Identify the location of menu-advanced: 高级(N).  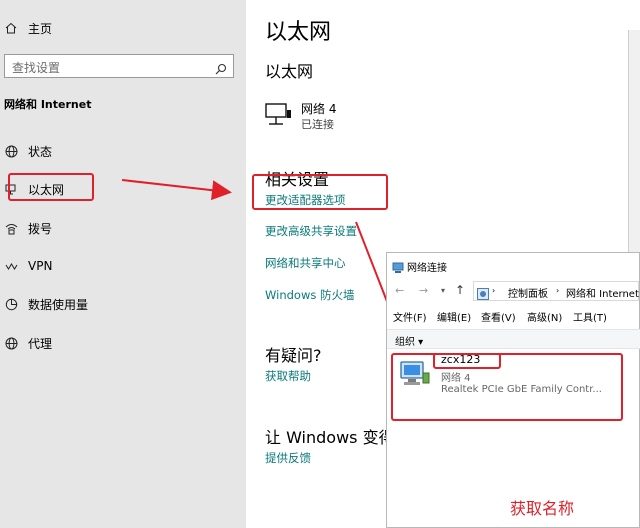
(544, 316).